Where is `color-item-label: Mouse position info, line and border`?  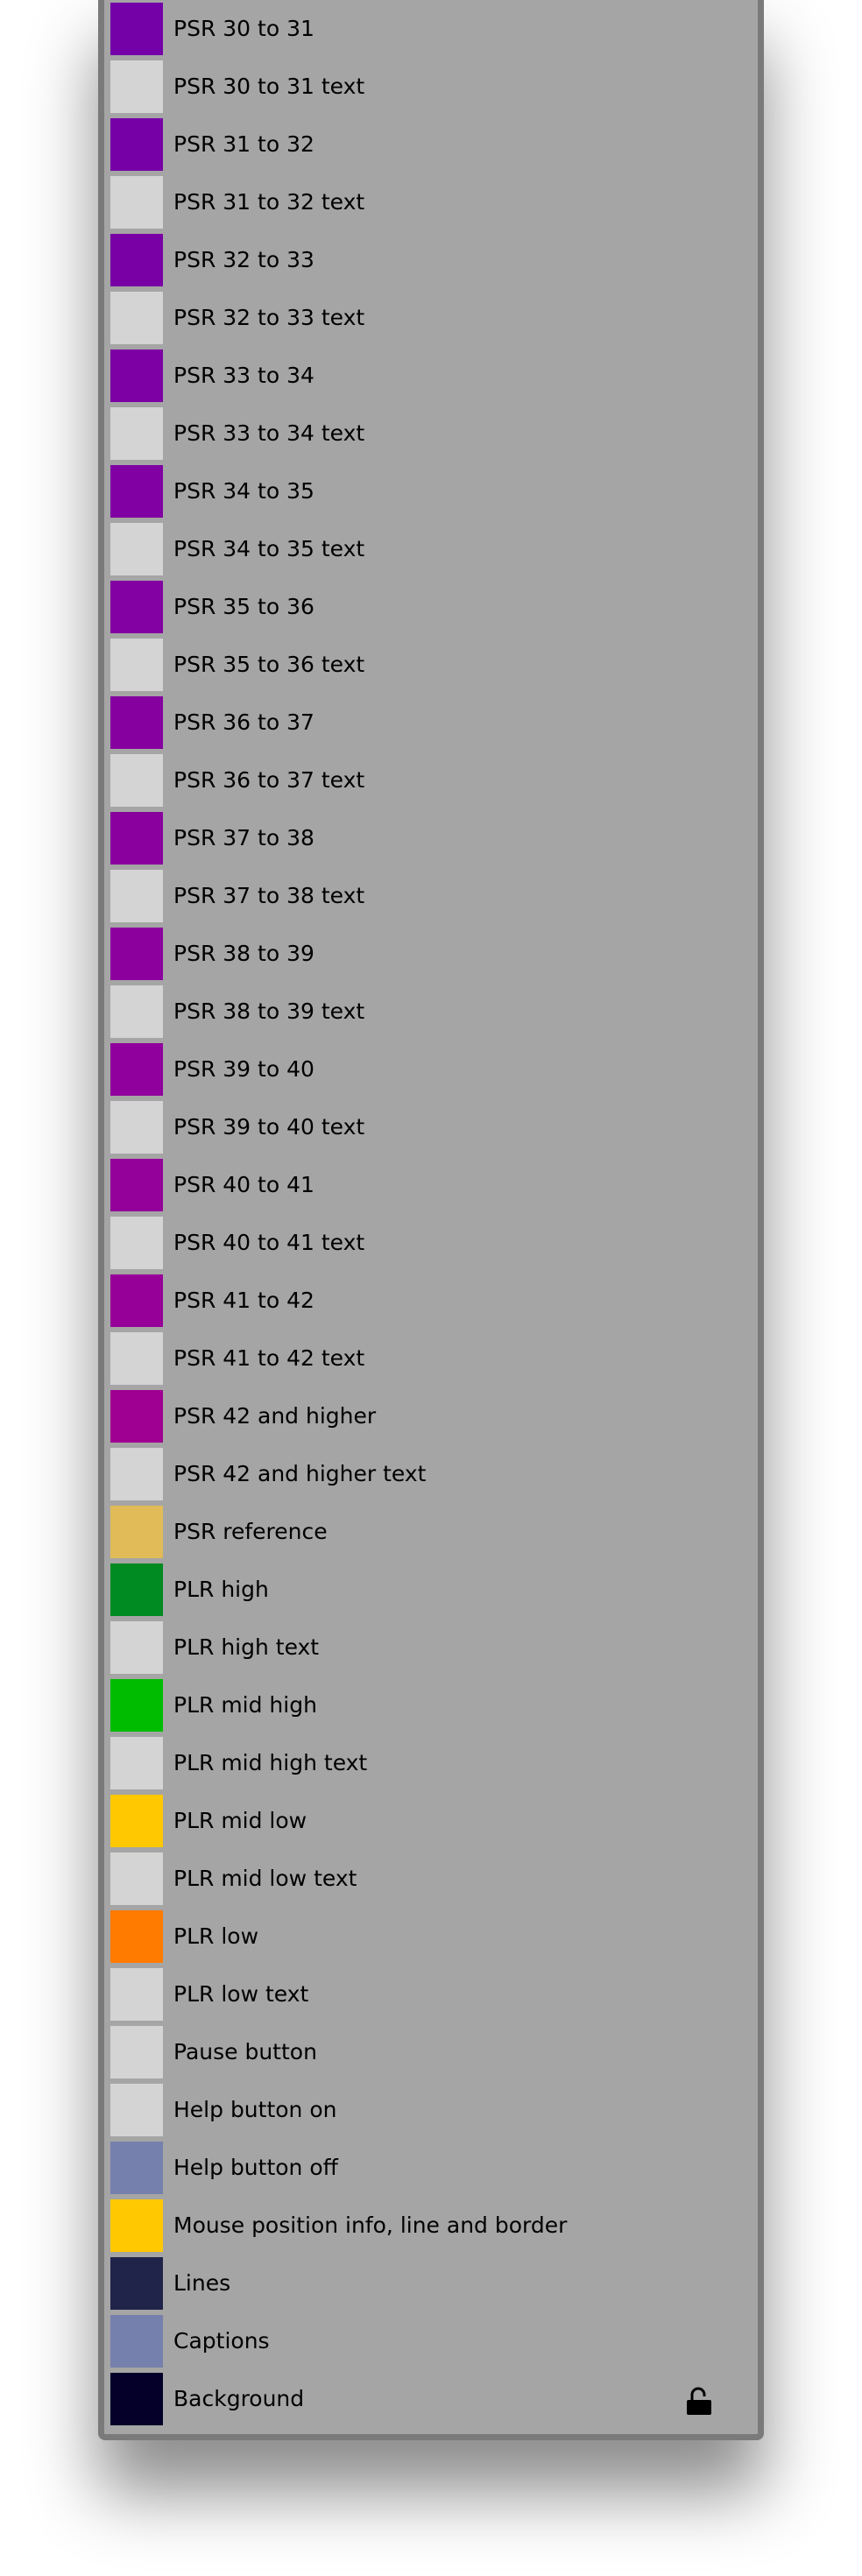
color-item-label: Mouse position info, line and border is located at coordinates (370, 2226).